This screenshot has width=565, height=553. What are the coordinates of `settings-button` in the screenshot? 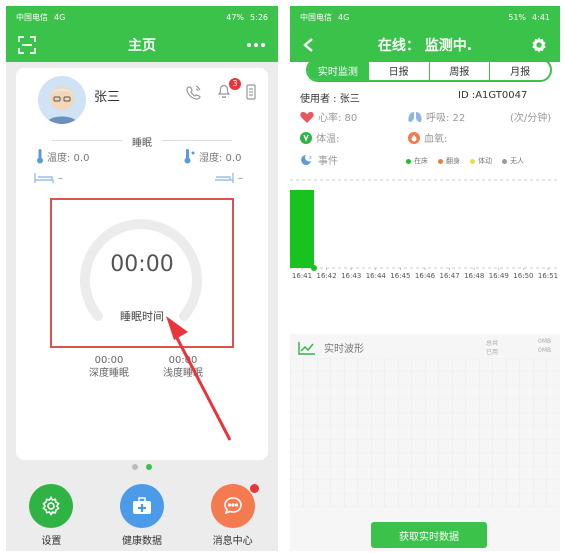 It's located at (51, 506).